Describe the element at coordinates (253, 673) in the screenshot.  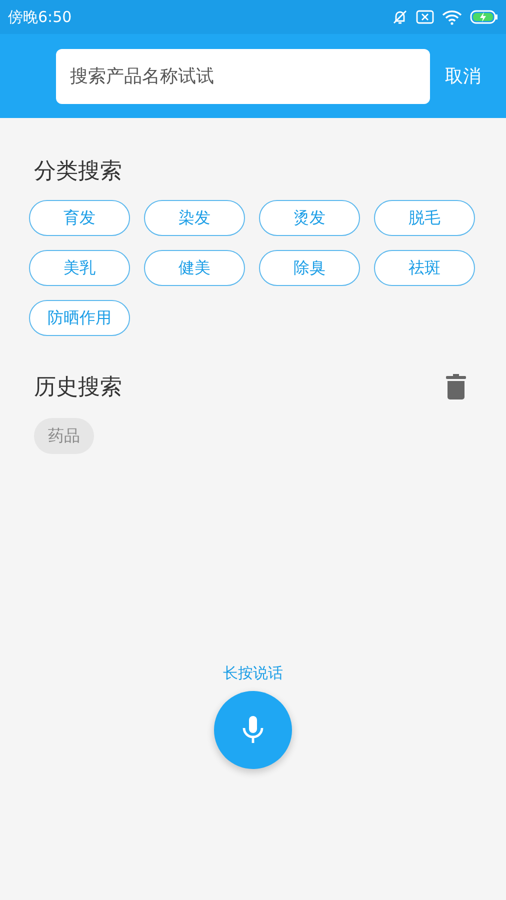
I see `voice-hint: 长按说话` at that location.